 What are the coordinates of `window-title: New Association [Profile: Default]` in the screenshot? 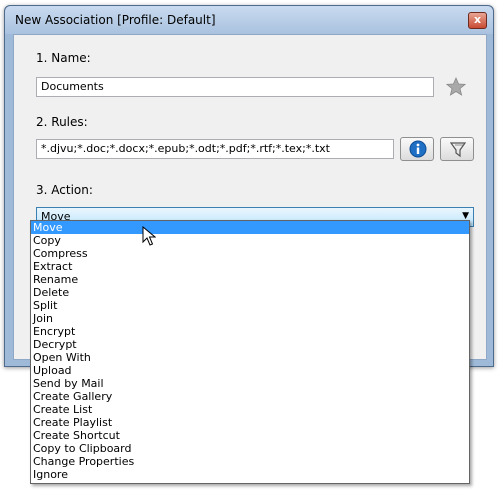 It's located at (115, 20).